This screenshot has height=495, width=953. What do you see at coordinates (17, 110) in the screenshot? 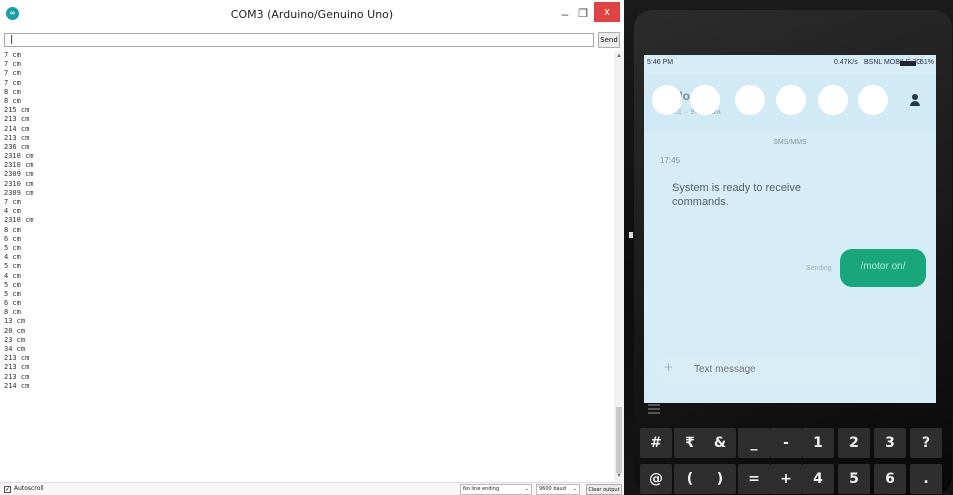
I see `serial-output-line: 215 cm` at bounding box center [17, 110].